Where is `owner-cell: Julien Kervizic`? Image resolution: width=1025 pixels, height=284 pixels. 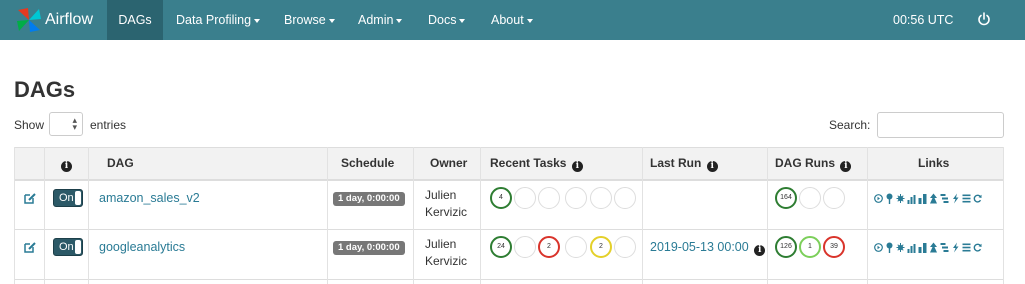
owner-cell: Julien Kervizic is located at coordinates (455, 253).